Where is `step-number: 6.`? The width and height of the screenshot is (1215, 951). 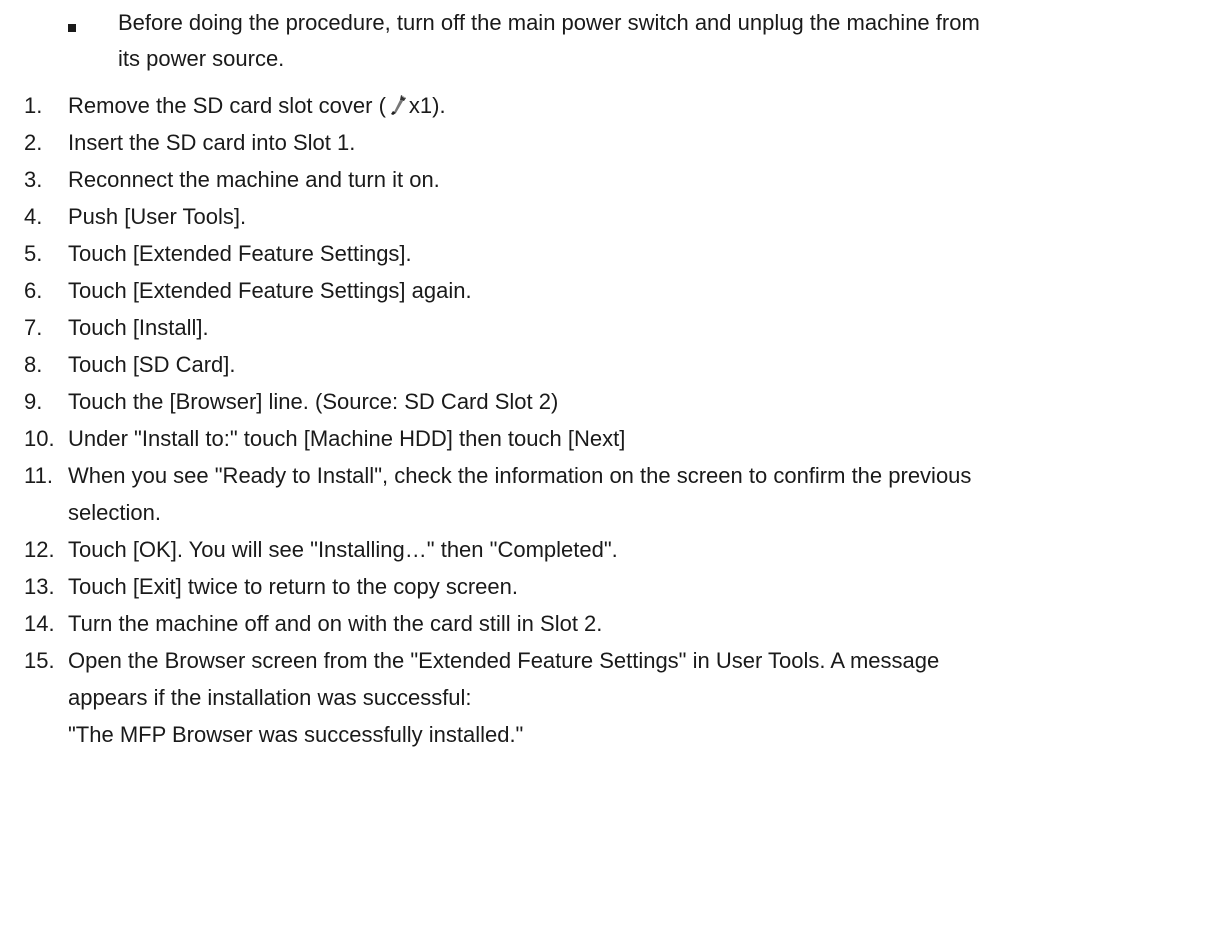 step-number: 6. is located at coordinates (33, 290).